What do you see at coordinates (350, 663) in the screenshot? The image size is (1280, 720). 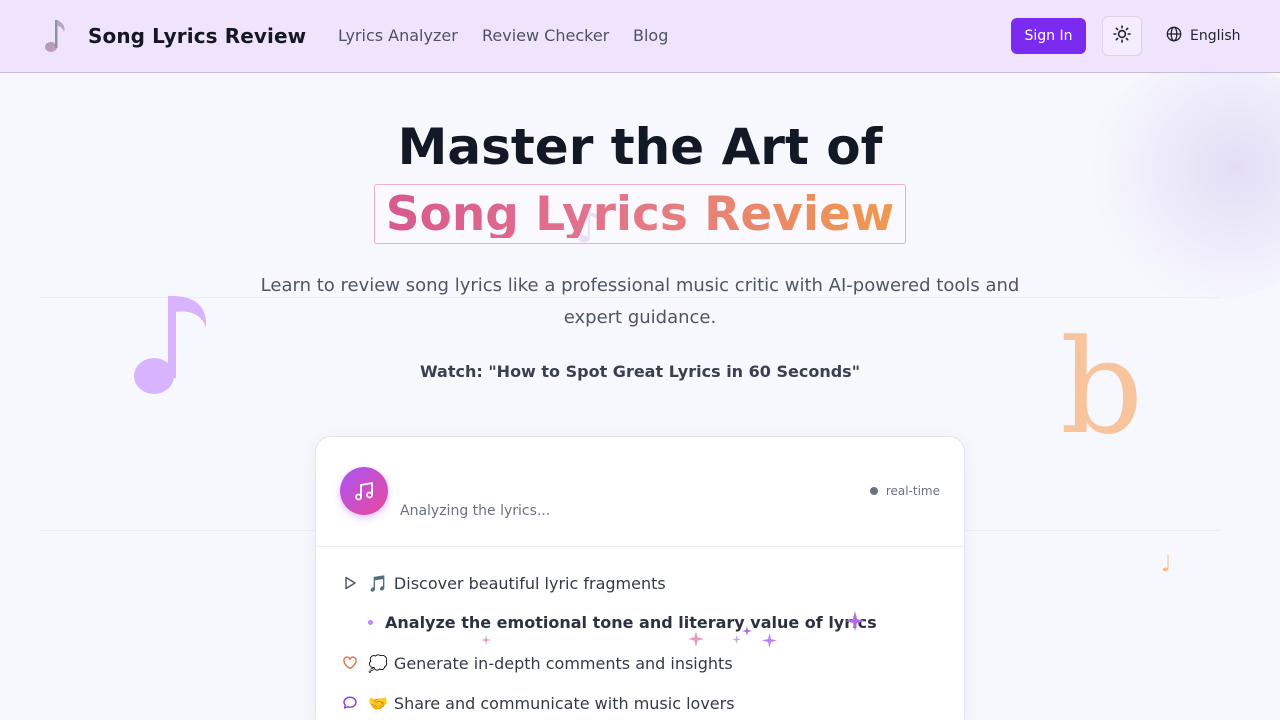 I see `heart-icon` at bounding box center [350, 663].